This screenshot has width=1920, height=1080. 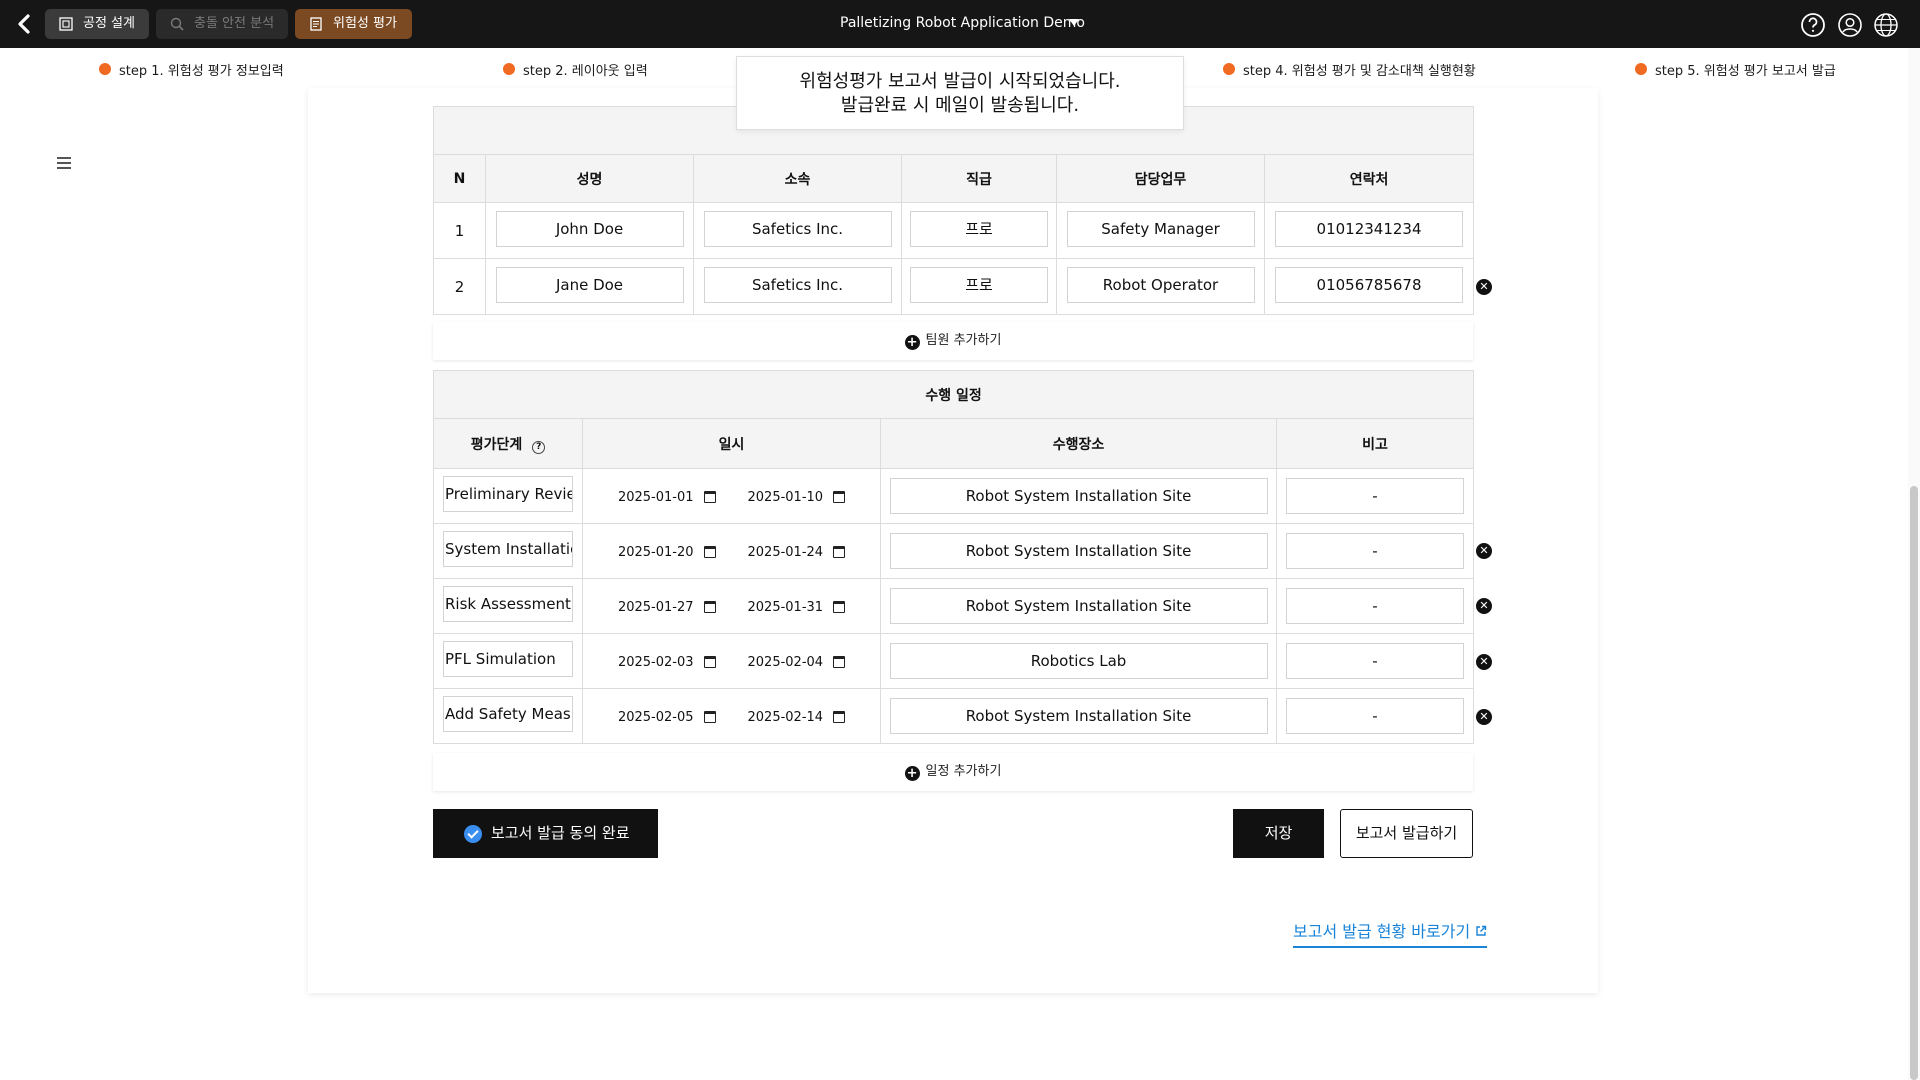 What do you see at coordinates (785, 607) in the screenshot?
I see `date-value: 2025-01-31` at bounding box center [785, 607].